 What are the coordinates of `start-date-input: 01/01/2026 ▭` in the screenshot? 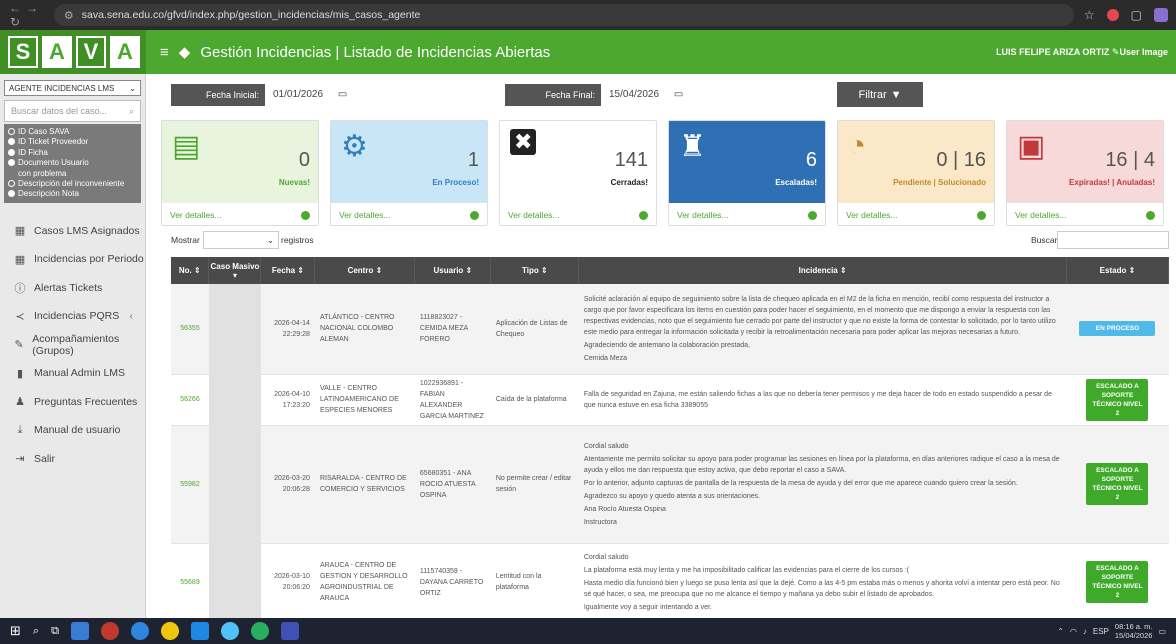 It's located at (318, 95).